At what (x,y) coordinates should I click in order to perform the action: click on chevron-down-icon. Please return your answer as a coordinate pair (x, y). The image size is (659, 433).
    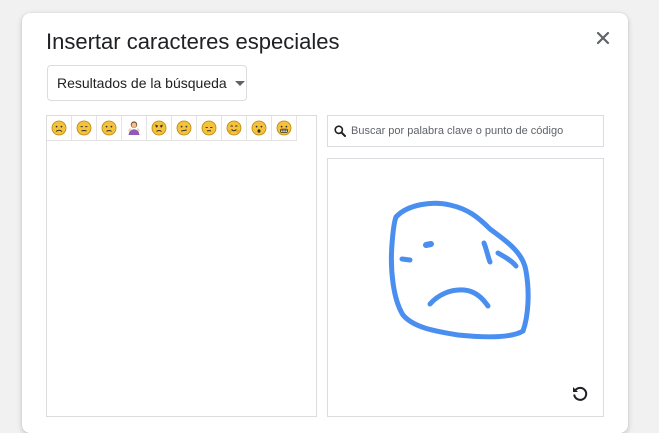
    Looking at the image, I should click on (239, 83).